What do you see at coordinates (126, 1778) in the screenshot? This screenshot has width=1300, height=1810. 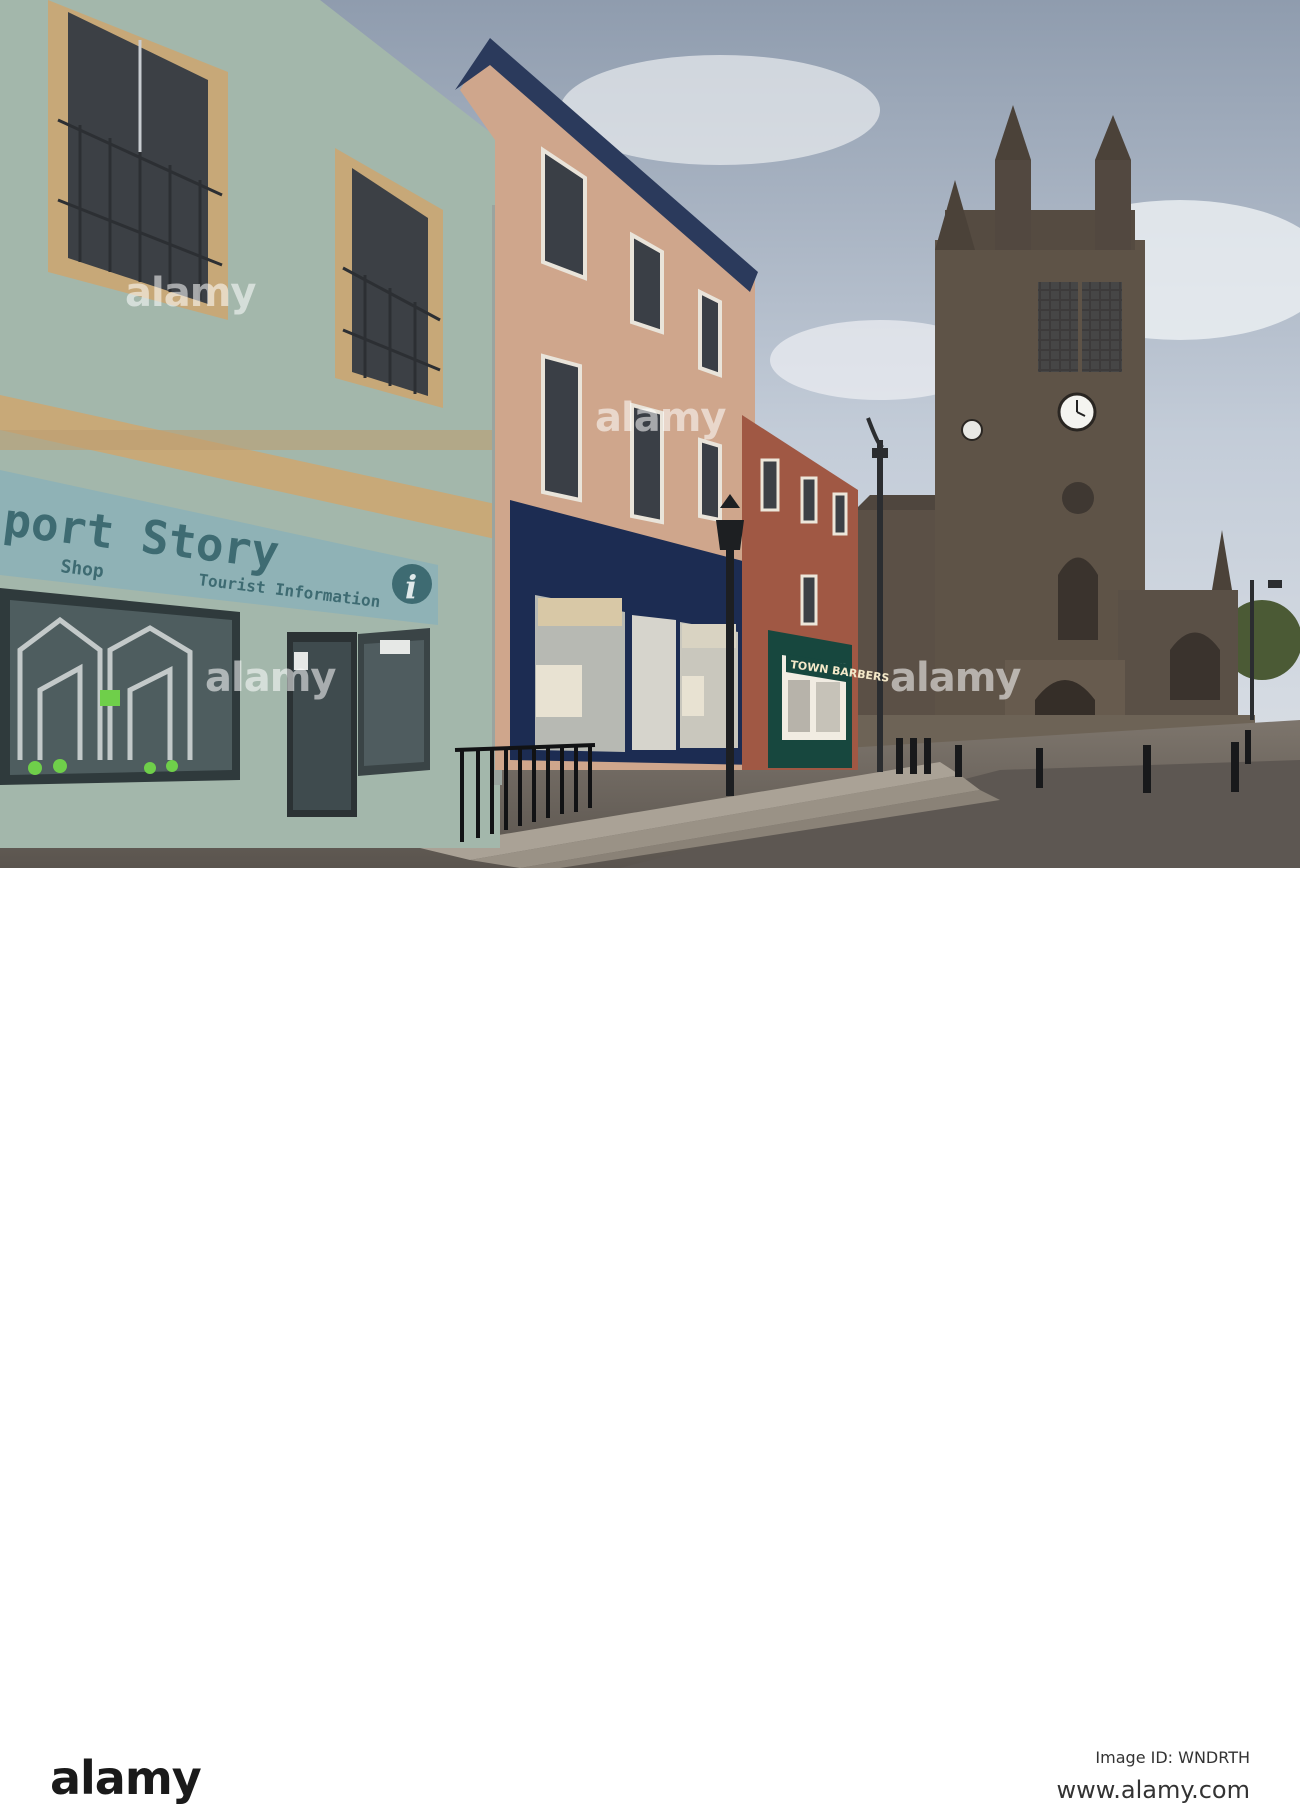 I see `alamy-logo: alamy` at bounding box center [126, 1778].